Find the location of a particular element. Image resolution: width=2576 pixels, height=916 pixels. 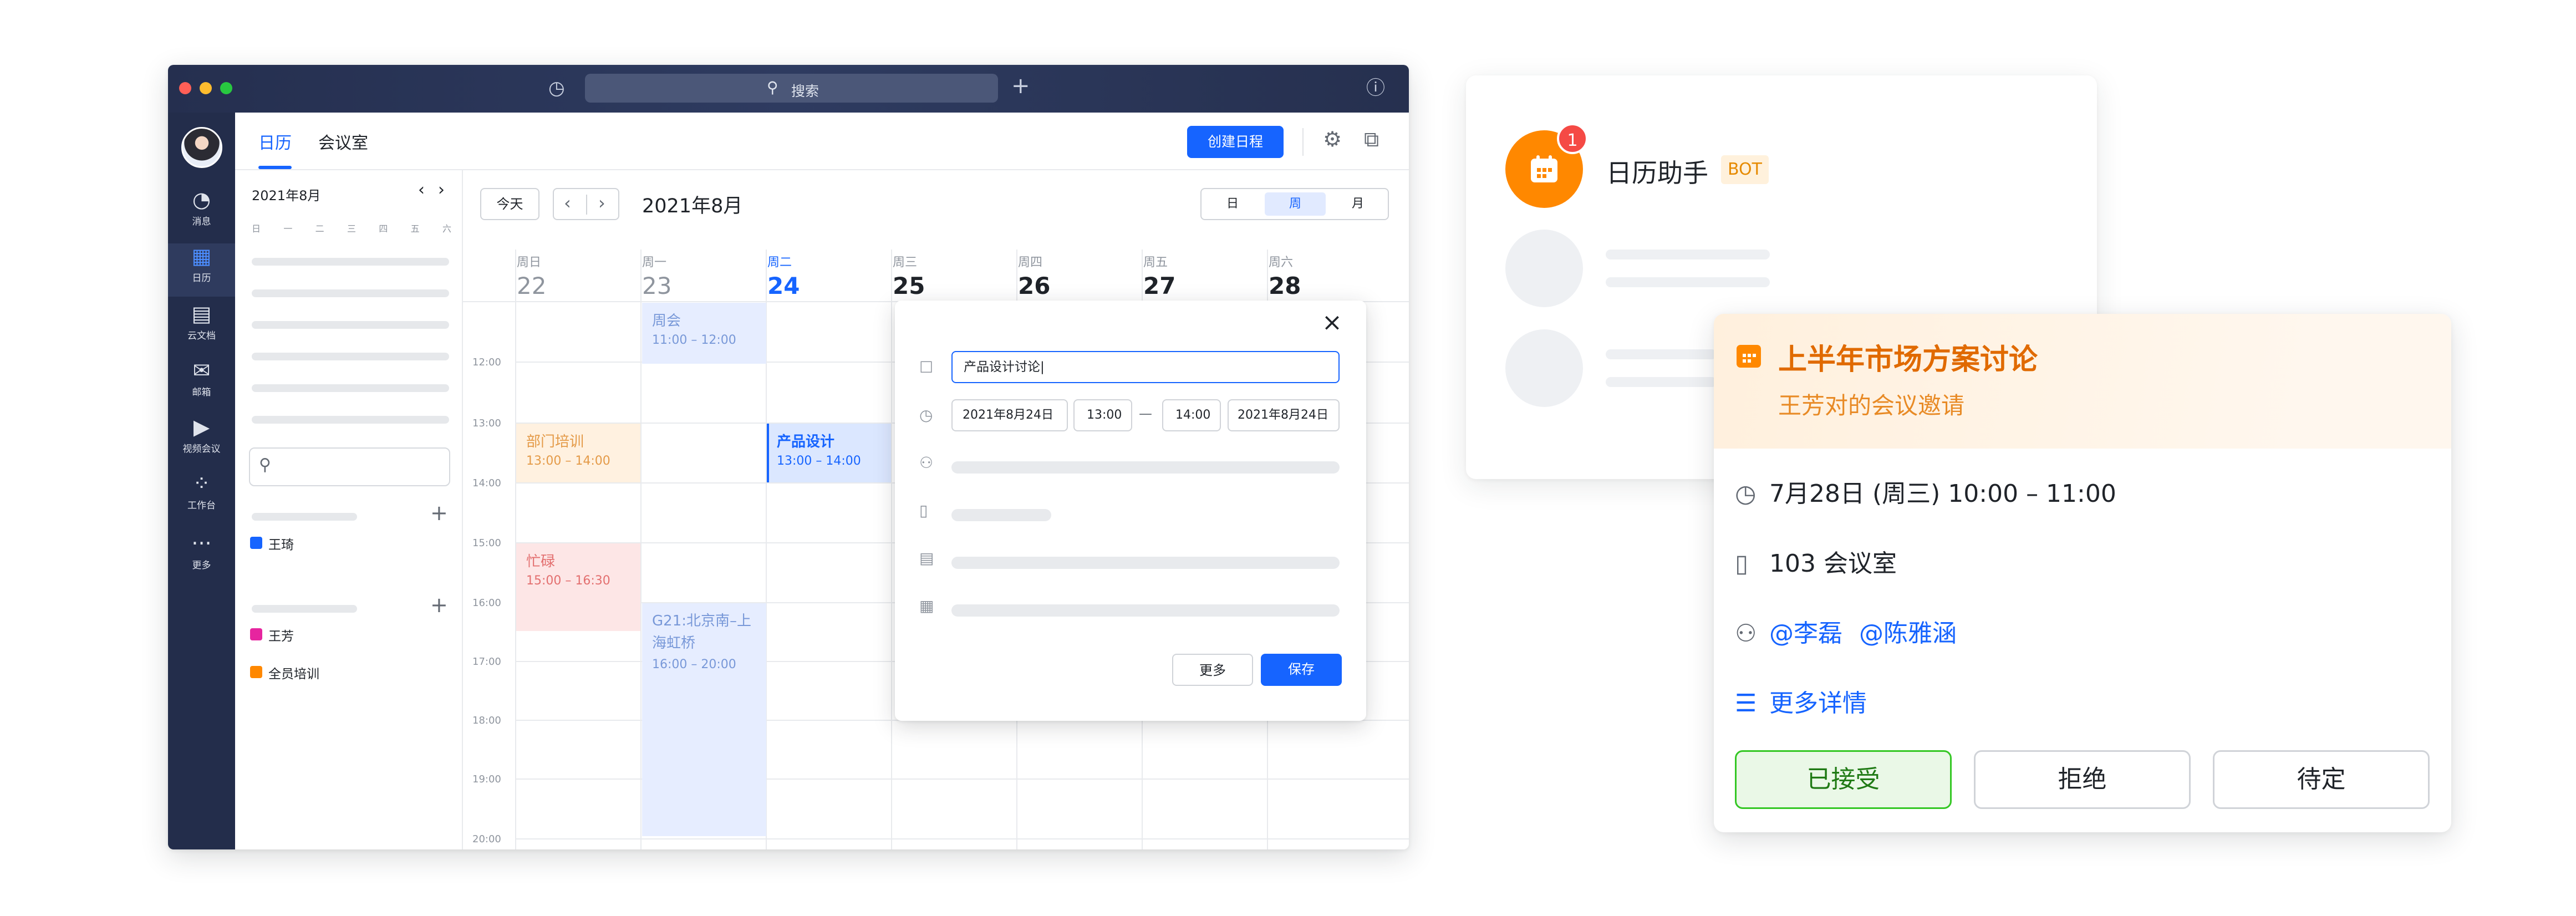

close-icon: × is located at coordinates (1332, 322).